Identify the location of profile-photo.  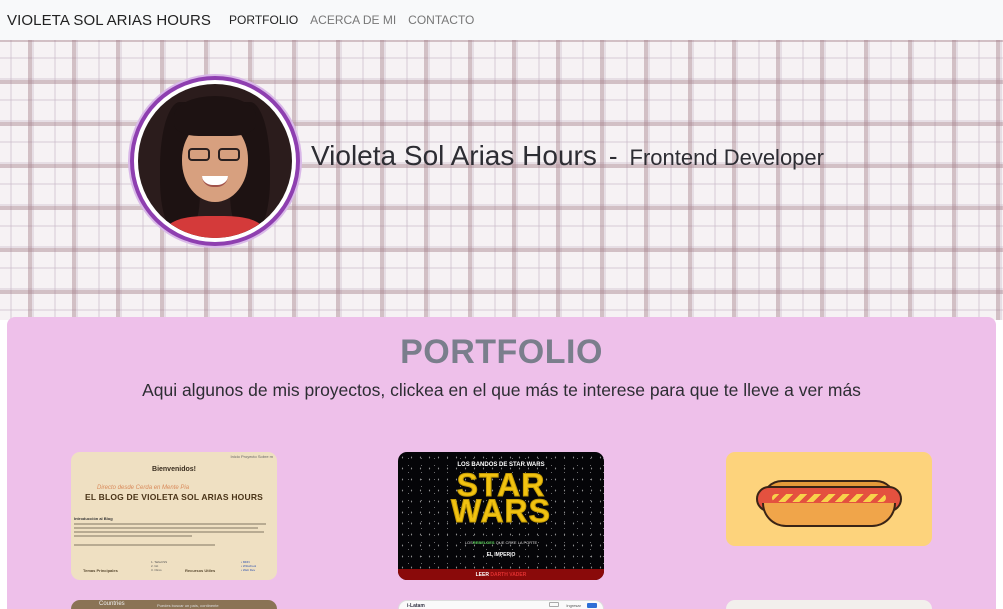
(215, 161).